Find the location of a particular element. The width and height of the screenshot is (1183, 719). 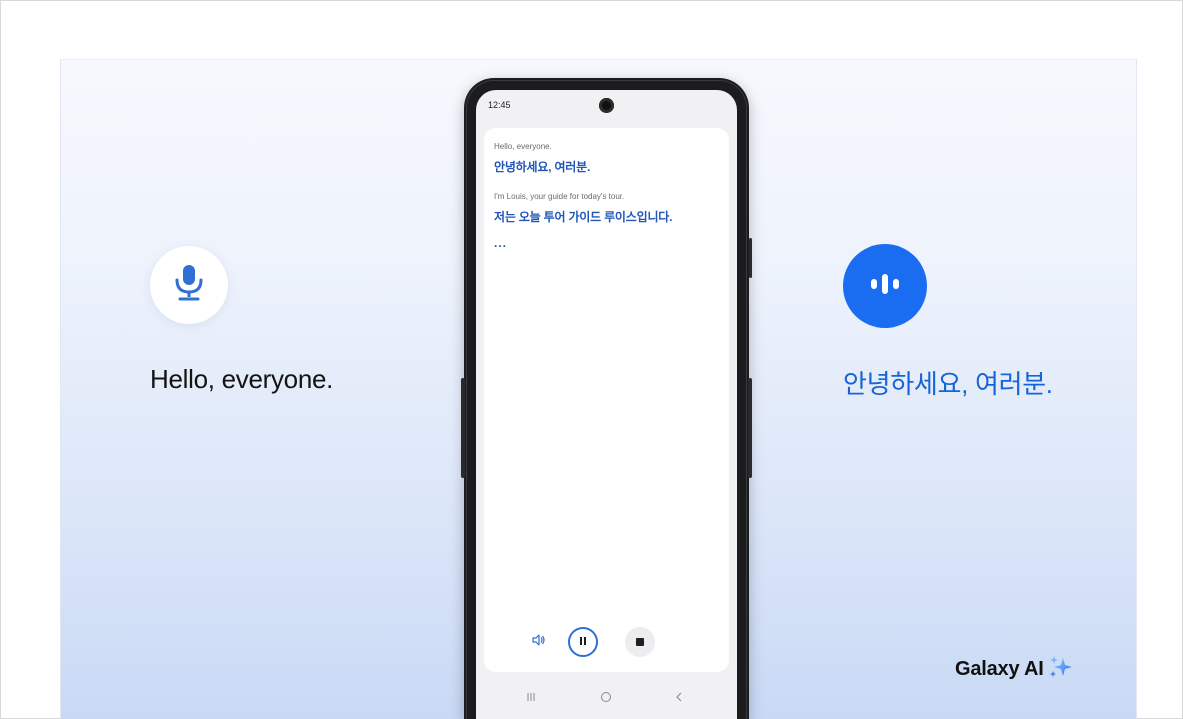

transcript-source-1: Hello, everyone. is located at coordinates (523, 146).